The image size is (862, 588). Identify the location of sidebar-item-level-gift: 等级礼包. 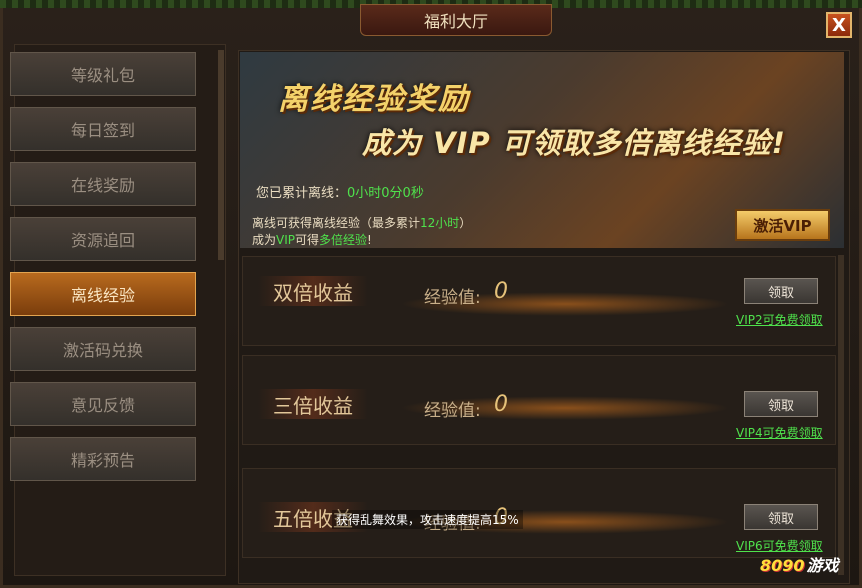
(103, 74).